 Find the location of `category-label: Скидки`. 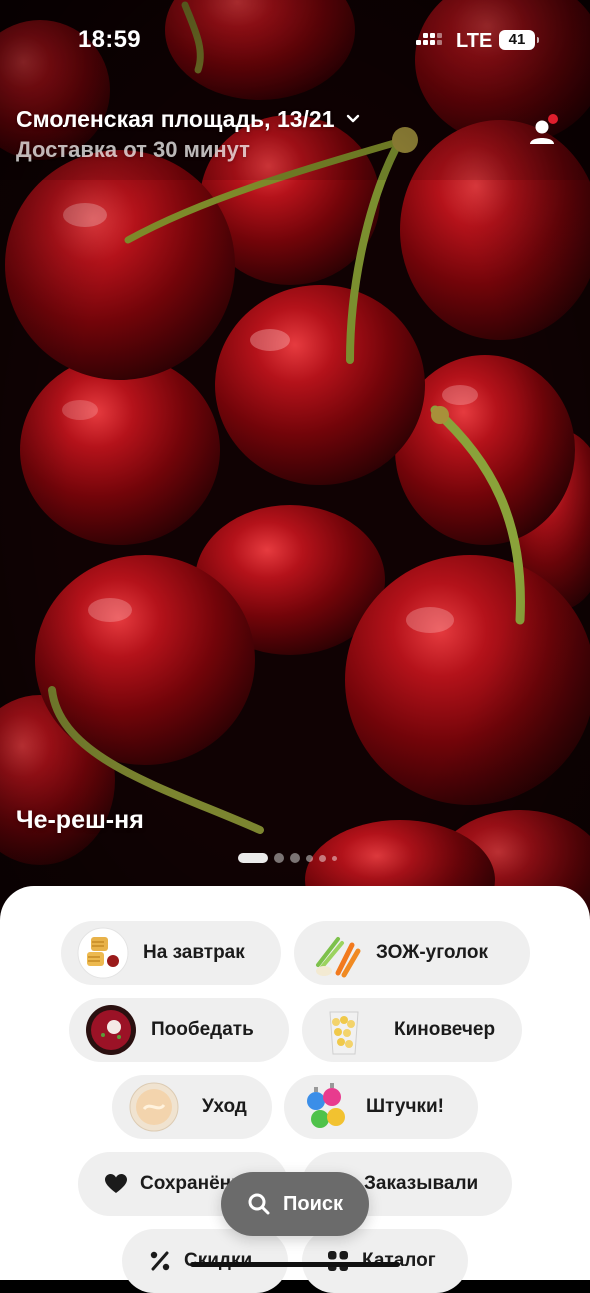

category-label: Скидки is located at coordinates (218, 1260).